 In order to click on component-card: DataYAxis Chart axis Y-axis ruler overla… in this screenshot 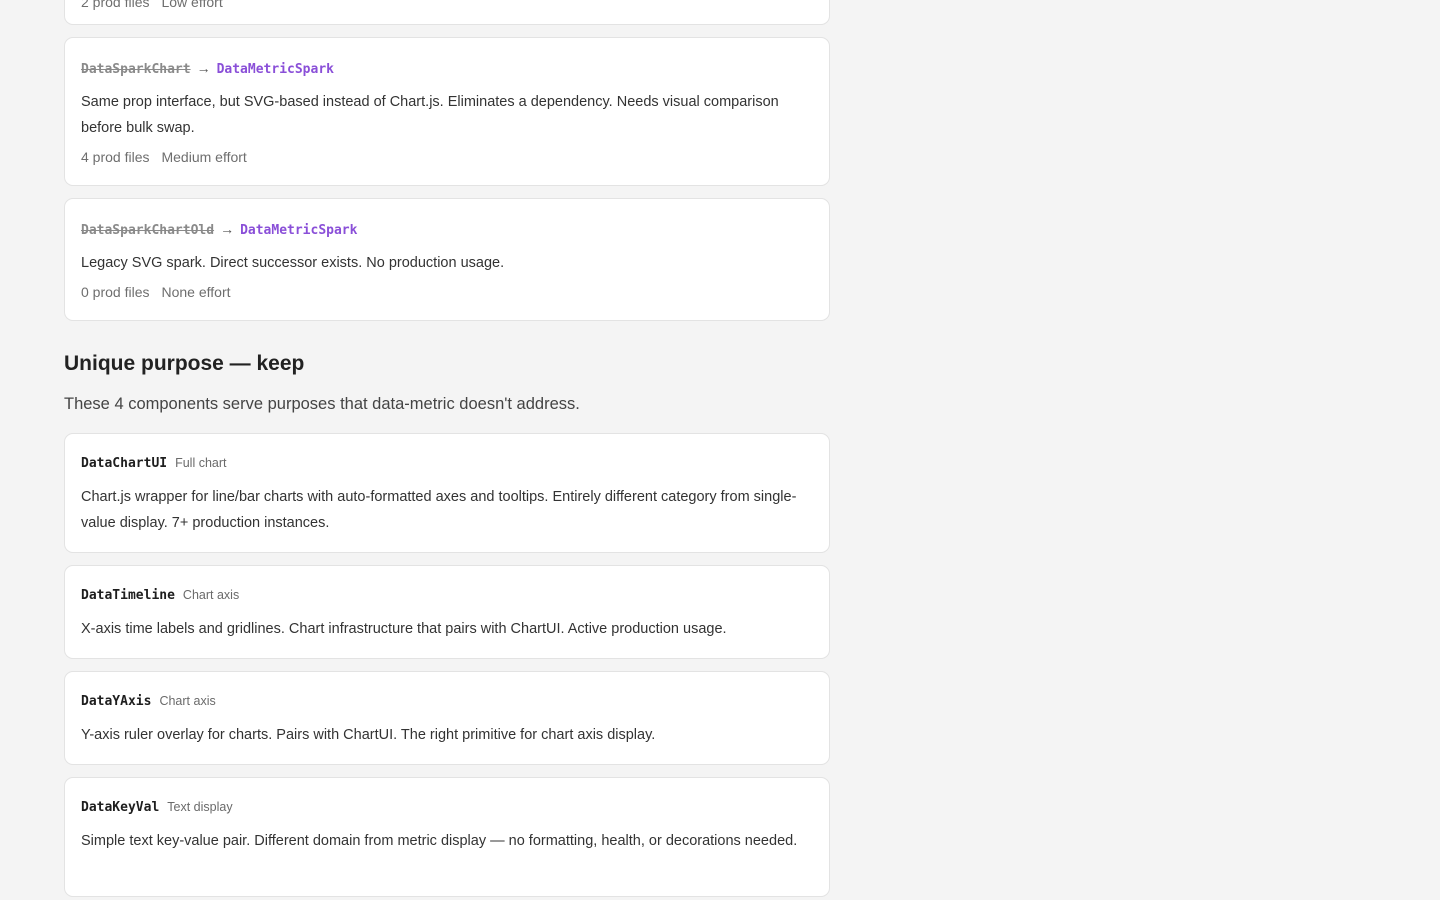, I will do `click(447, 718)`.